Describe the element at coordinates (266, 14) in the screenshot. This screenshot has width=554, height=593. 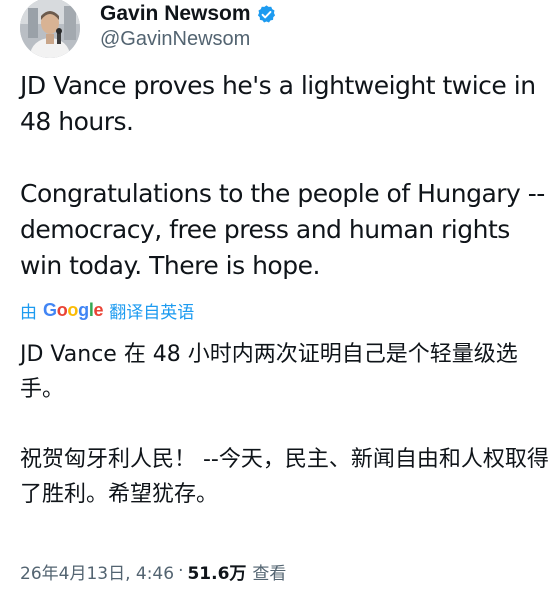
I see `verified-badge-icon` at that location.